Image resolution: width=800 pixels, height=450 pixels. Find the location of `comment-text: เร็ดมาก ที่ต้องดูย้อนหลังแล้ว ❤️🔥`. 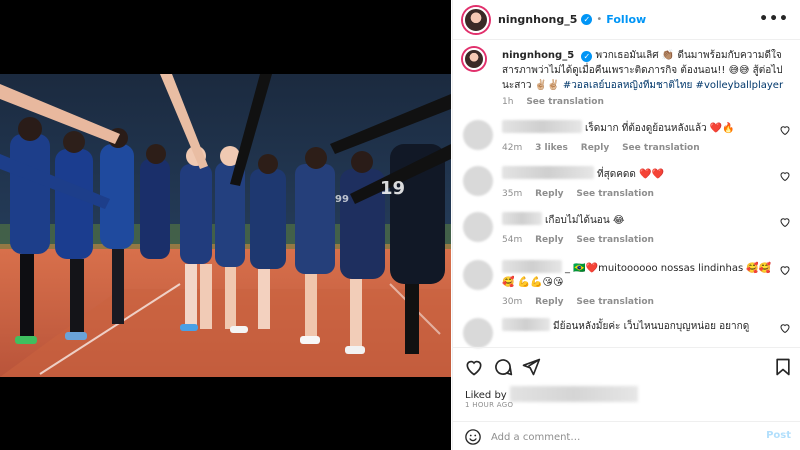

comment-text: เร็ดมาก ที่ต้องดูย้อนหลังแล้ว ❤️🔥 is located at coordinates (660, 128).